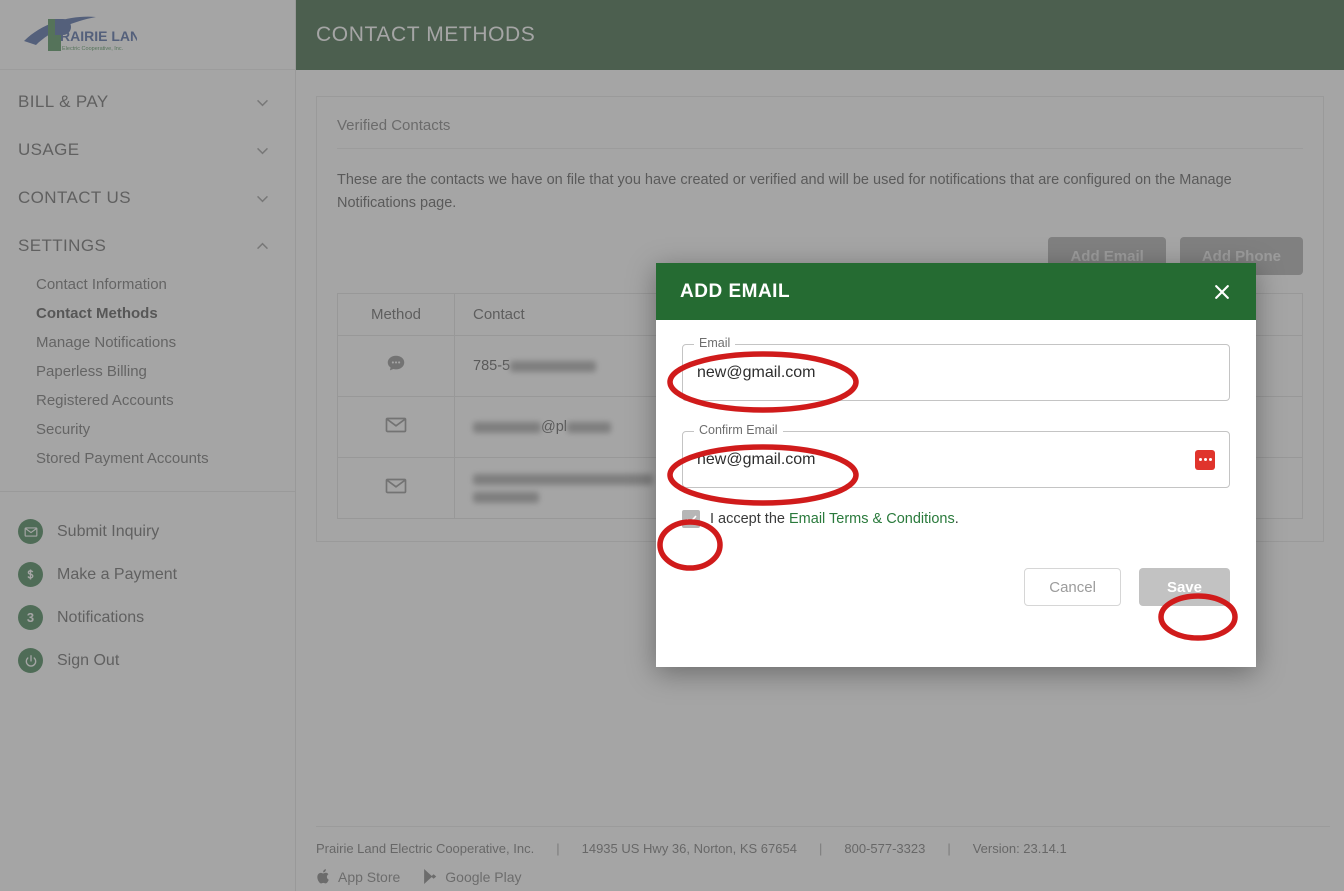  I want to click on confirm-email-field-legend: Confirm Email, so click(738, 430).